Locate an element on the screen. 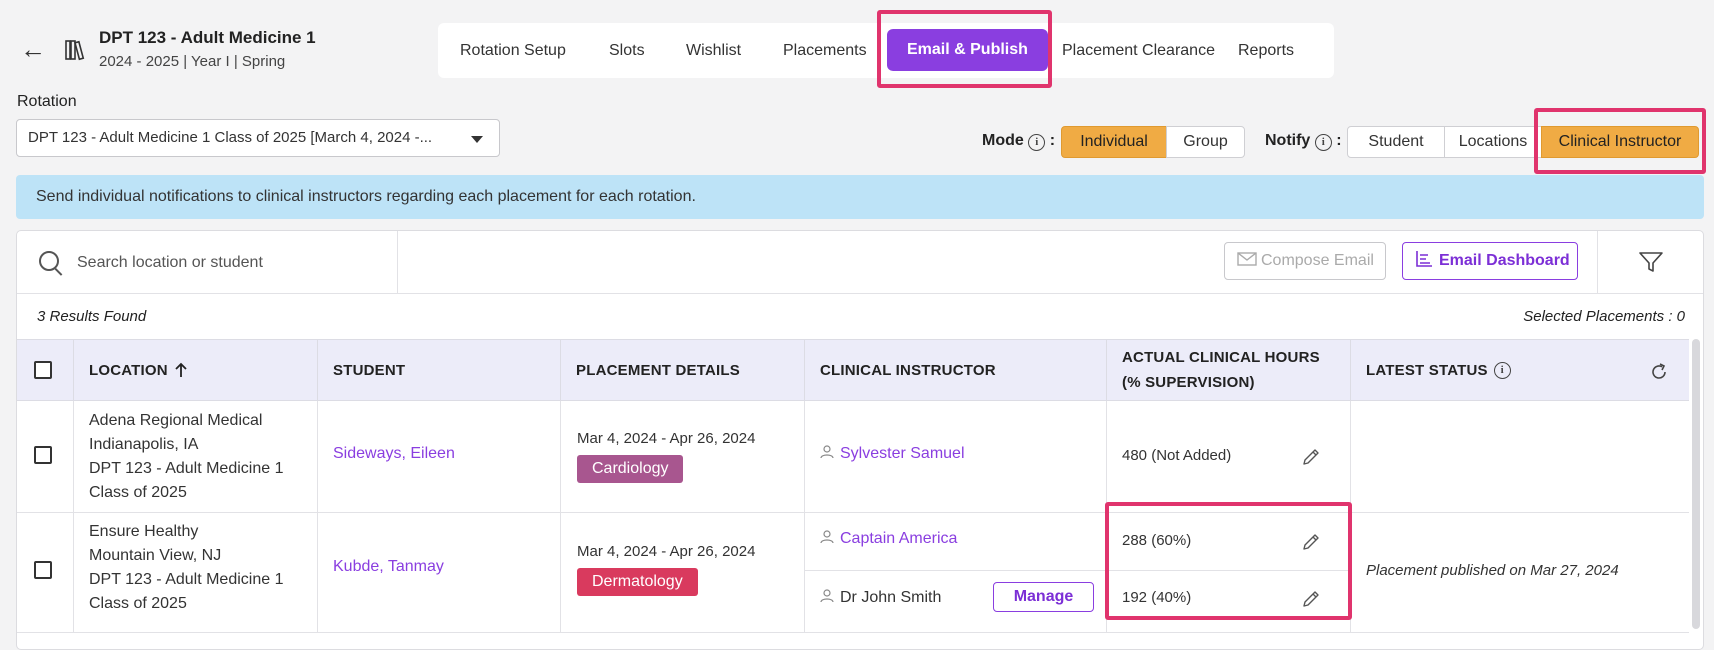 The width and height of the screenshot is (1714, 650). header-checkbox-cell is located at coordinates (45, 370).